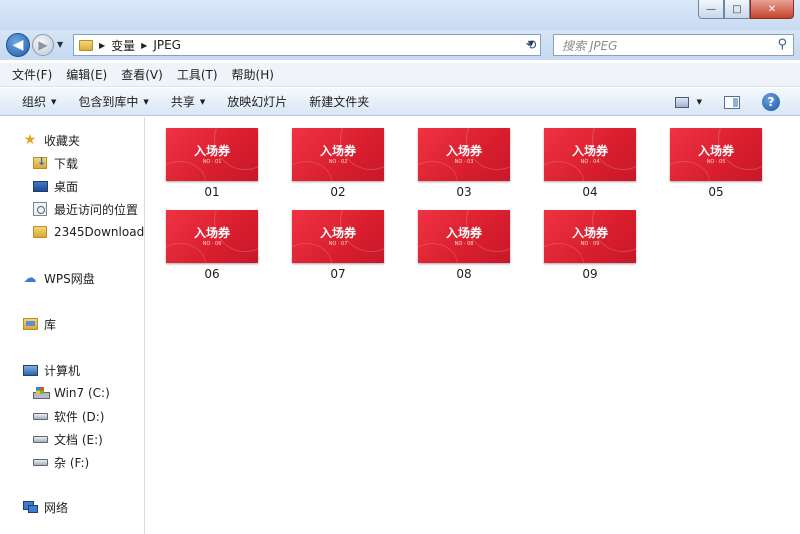 The height and width of the screenshot is (534, 800). I want to click on menu-bar: 文件(F) 编辑(E) 查看(V) 工具(T) 帮助(H), so click(400, 75).